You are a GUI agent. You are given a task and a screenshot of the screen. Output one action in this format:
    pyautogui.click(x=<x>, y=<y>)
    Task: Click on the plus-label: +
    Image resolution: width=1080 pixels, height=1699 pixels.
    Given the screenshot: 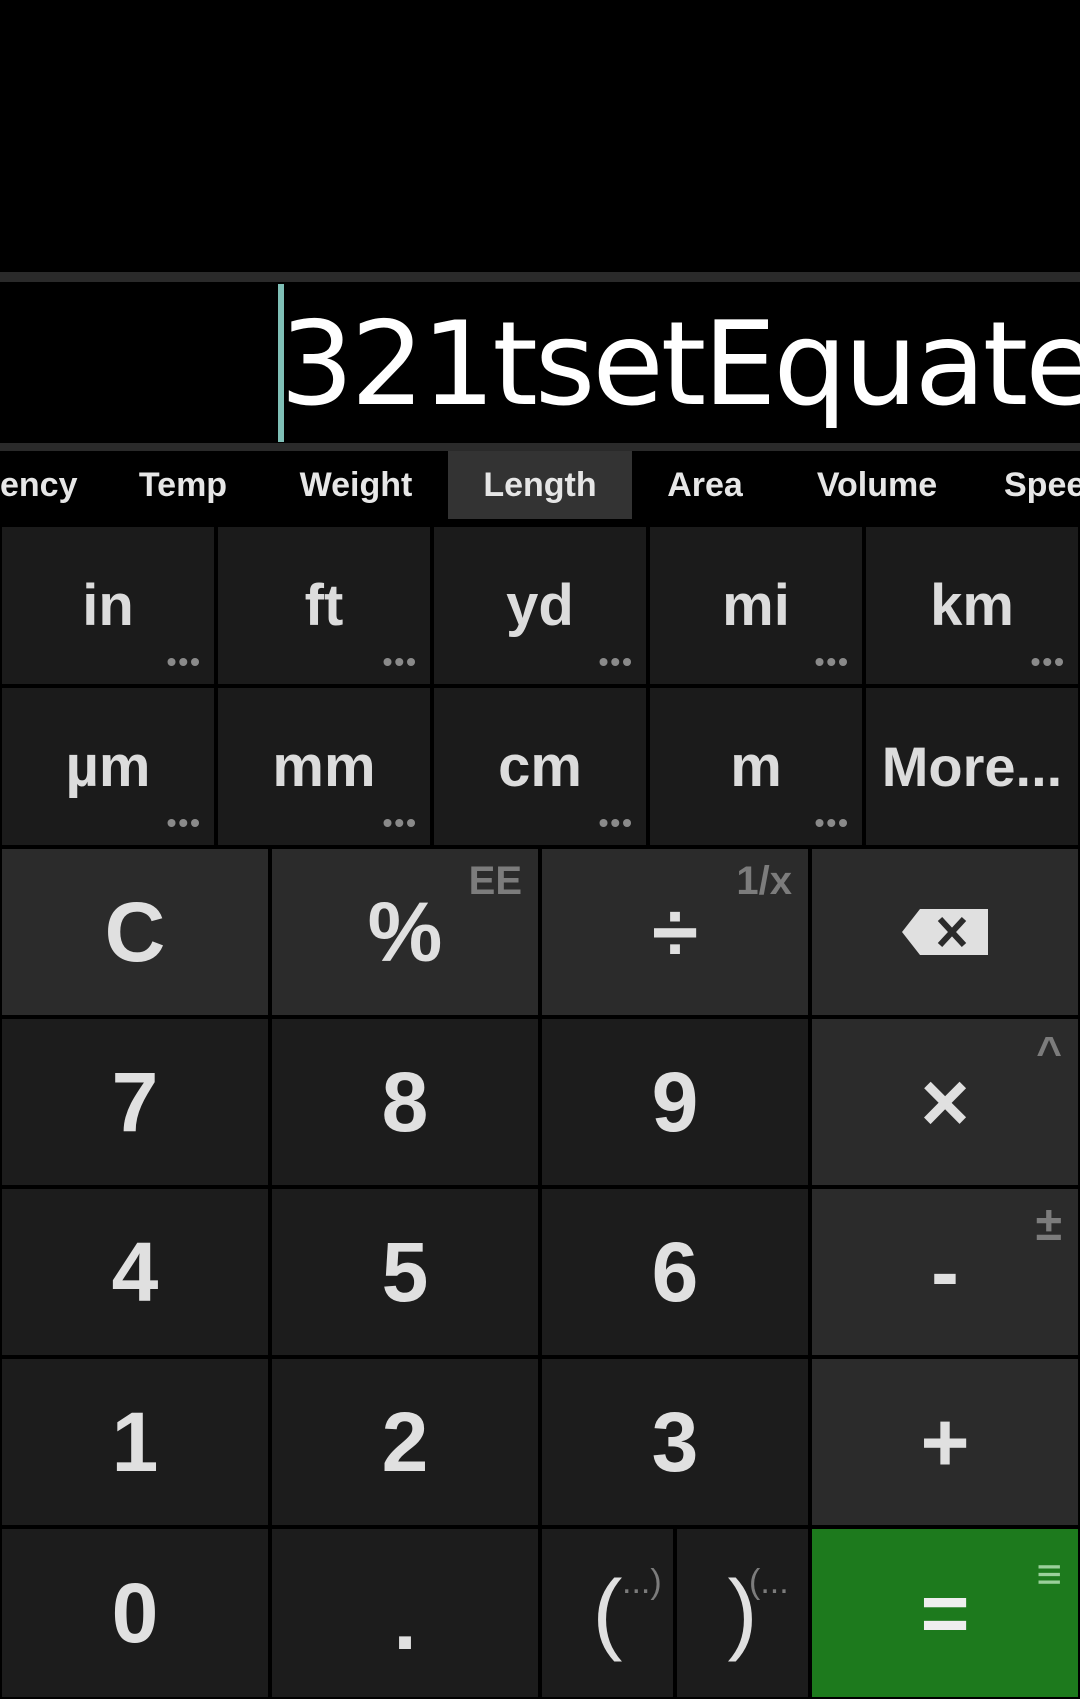 What is the action you would take?
    pyautogui.click(x=945, y=1441)
    